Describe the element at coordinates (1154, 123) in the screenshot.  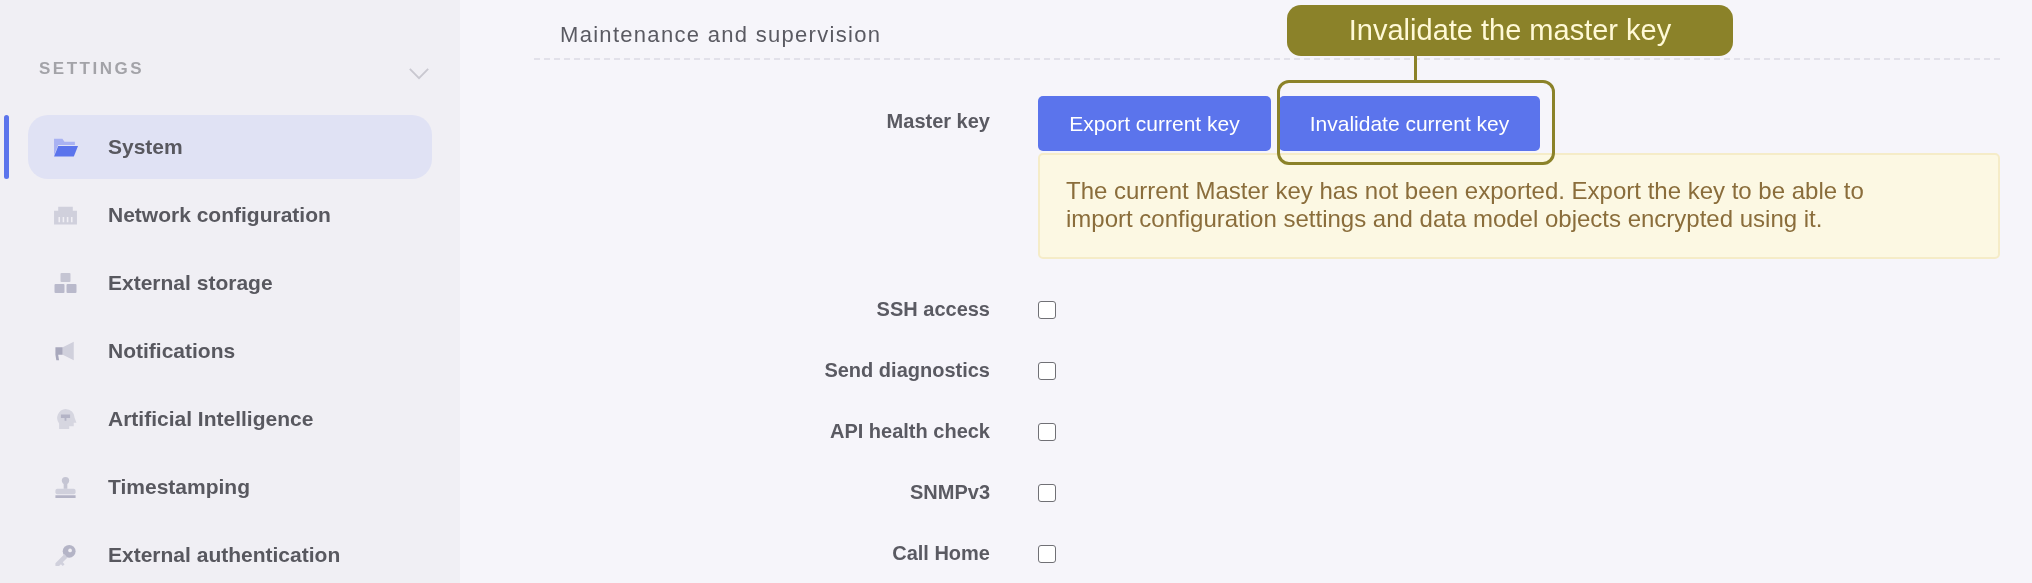
I see `action-button: Export current key` at that location.